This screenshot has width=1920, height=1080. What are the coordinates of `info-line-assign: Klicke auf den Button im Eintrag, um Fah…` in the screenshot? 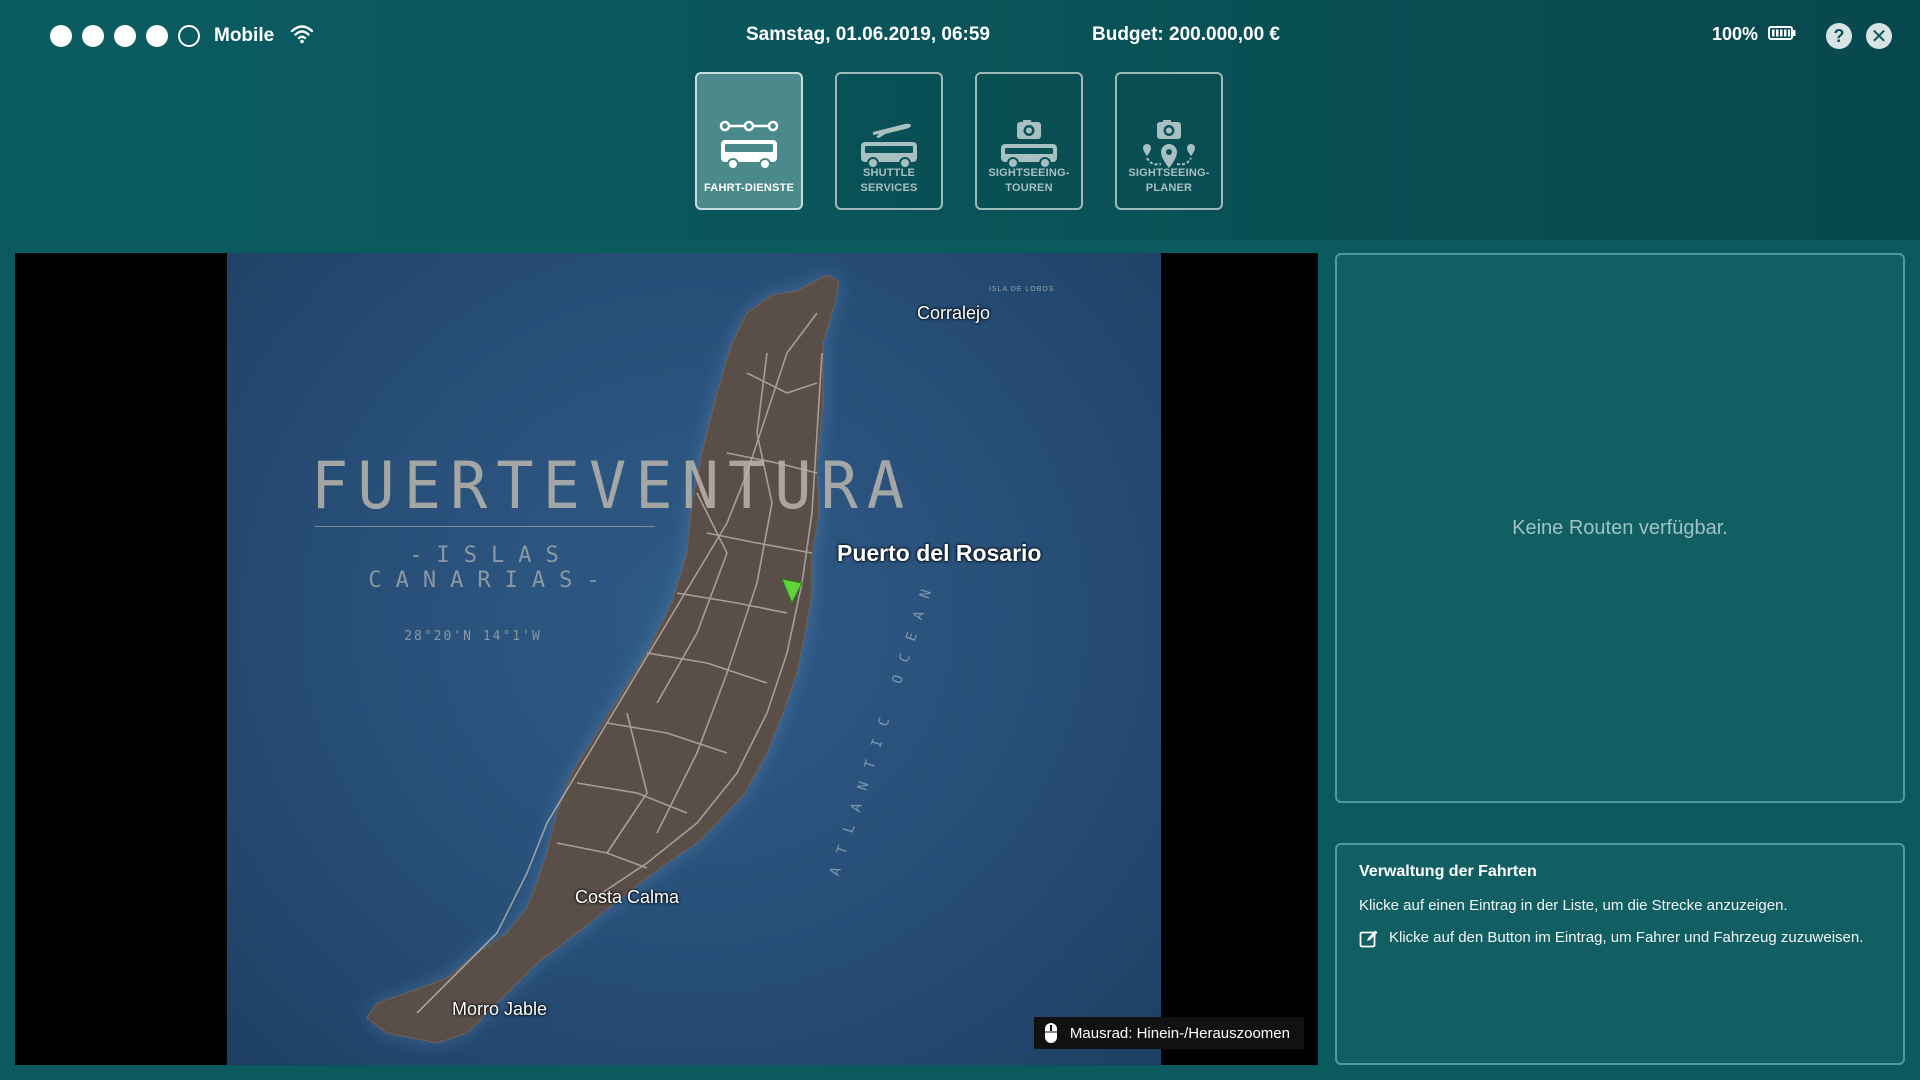 It's located at (1620, 938).